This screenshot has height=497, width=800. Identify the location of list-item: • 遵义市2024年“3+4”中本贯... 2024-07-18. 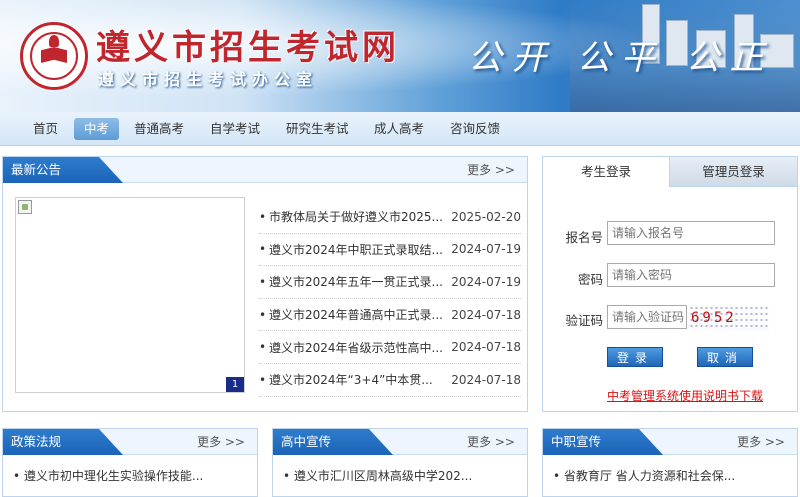
(390, 380).